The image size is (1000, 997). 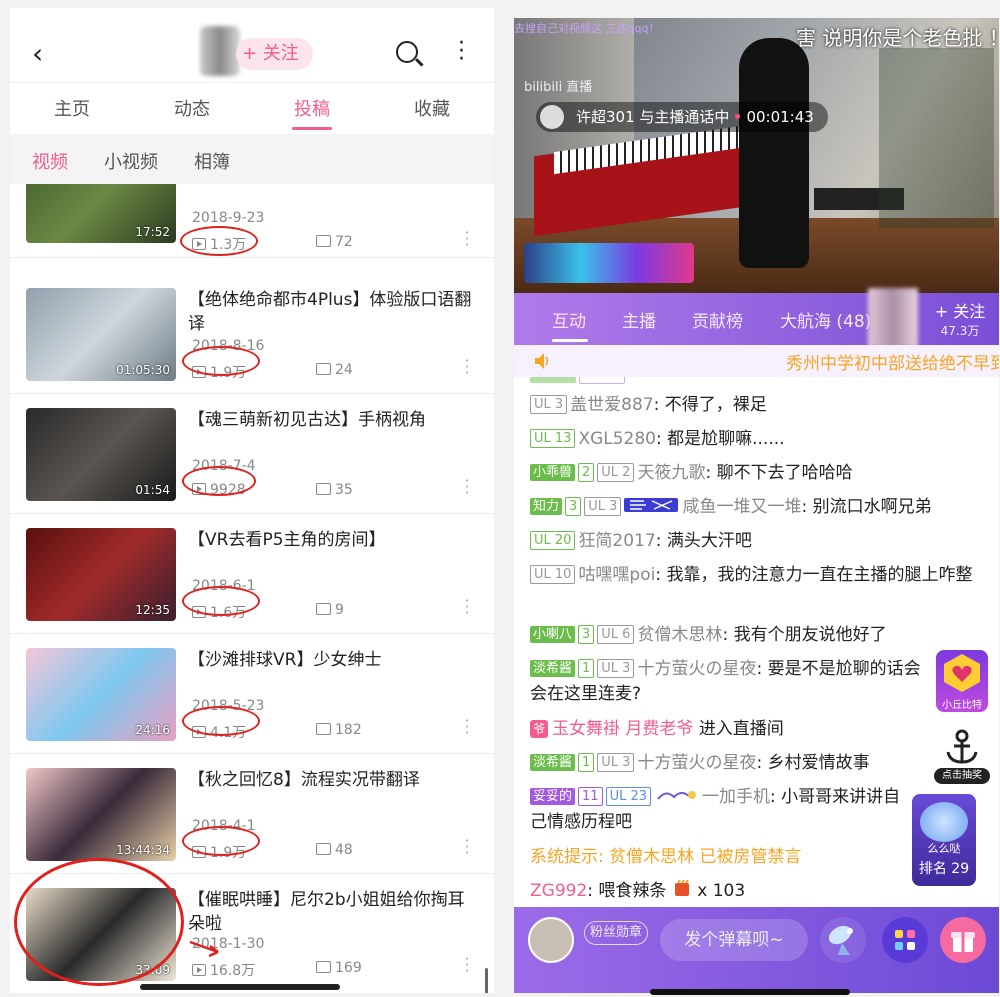 I want to click on user-level-badge: UL 2, so click(x=616, y=472).